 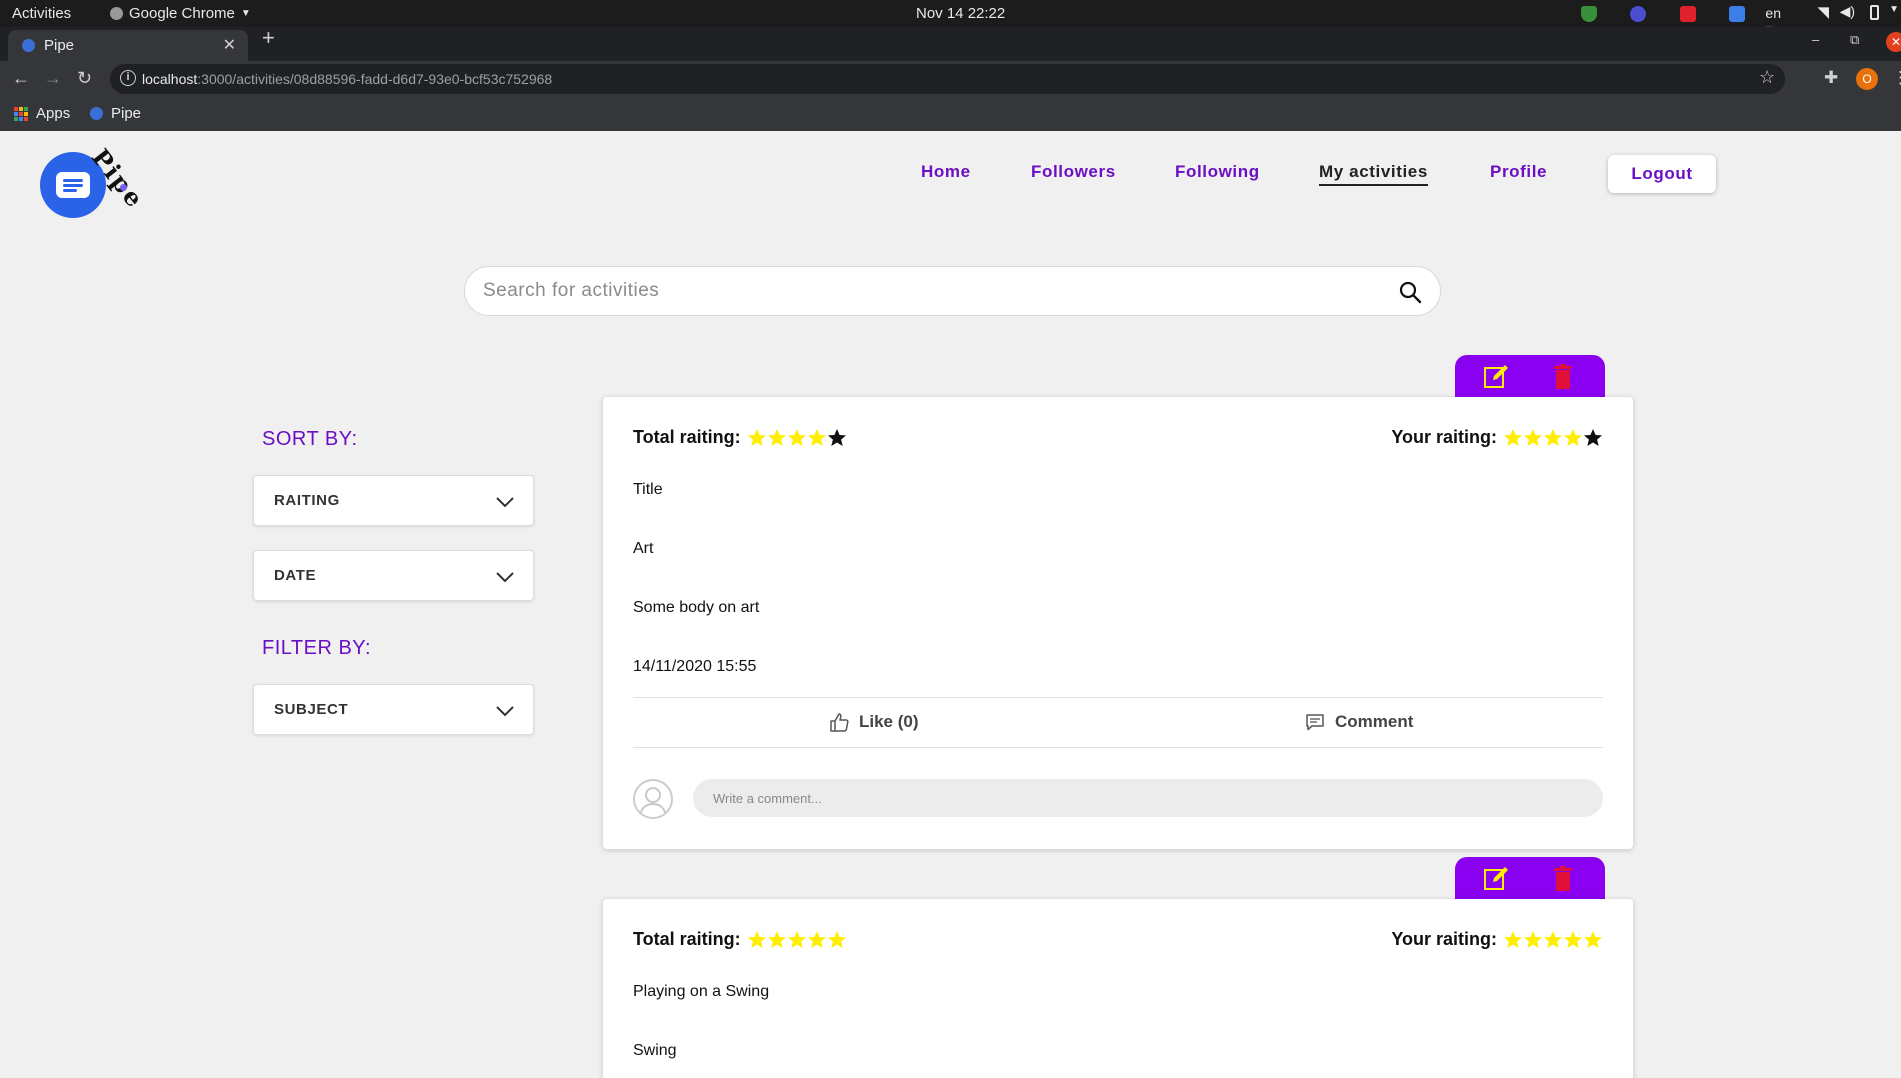 What do you see at coordinates (695, 666) in the screenshot?
I see `activity-date: 14/11/2020 15:55` at bounding box center [695, 666].